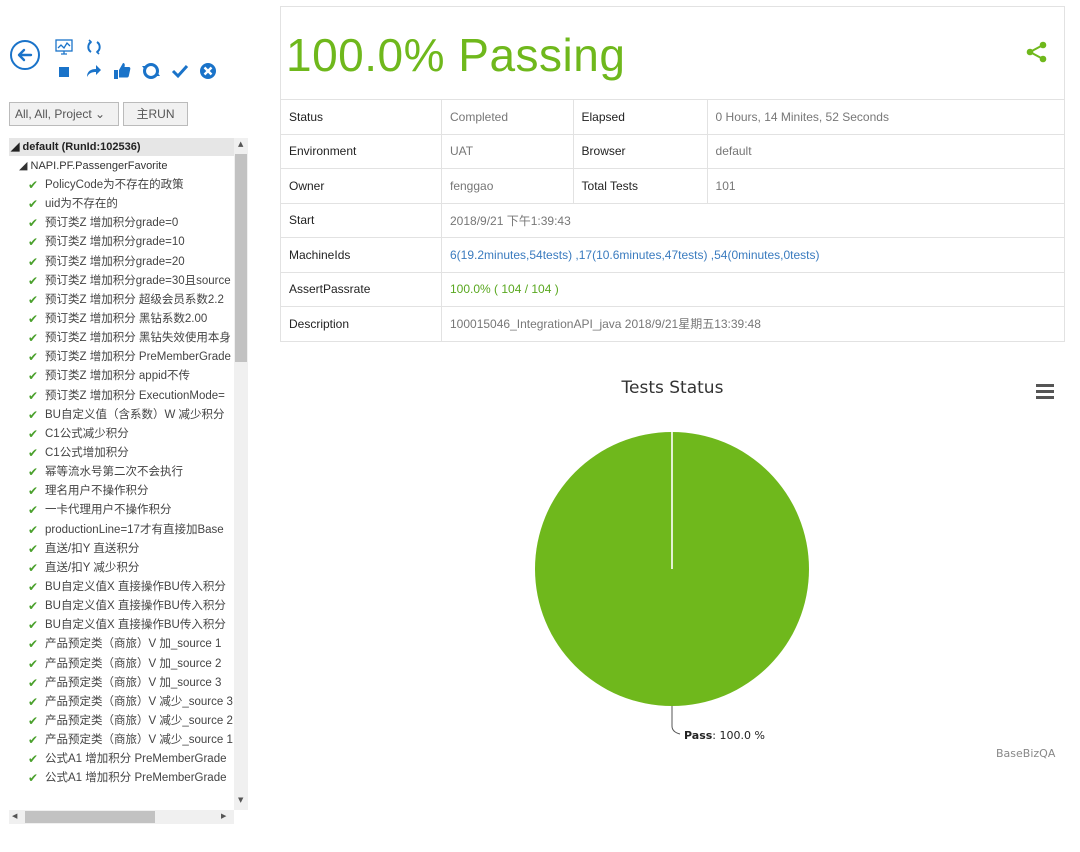  I want to click on tree-item-label: 产品预定类（商旅）V 减少_source 2, so click(139, 720).